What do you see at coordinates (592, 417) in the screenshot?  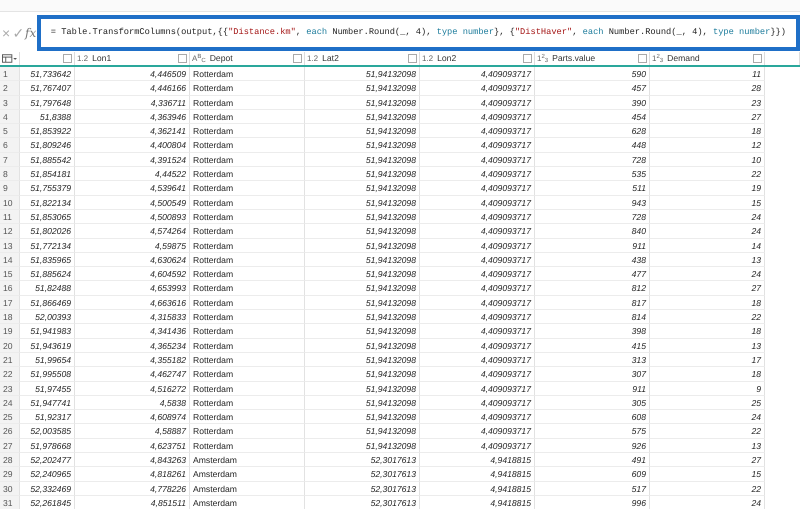 I see `table-cell: 608` at bounding box center [592, 417].